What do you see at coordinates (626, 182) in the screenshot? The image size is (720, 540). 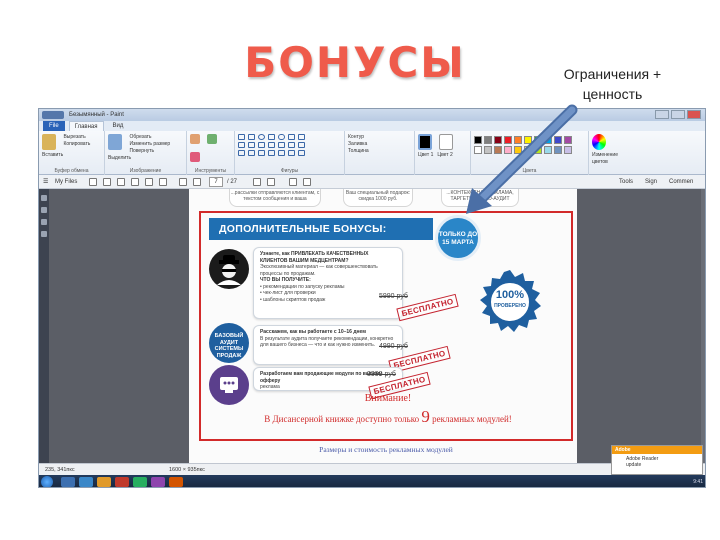 I see `tools-button: Tools` at bounding box center [626, 182].